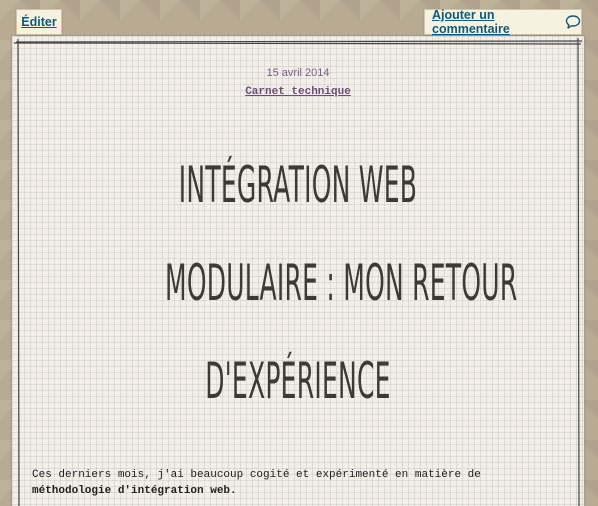 This screenshot has height=506, width=598. Describe the element at coordinates (298, 92) in the screenshot. I see `category-link: Carnet technique` at that location.